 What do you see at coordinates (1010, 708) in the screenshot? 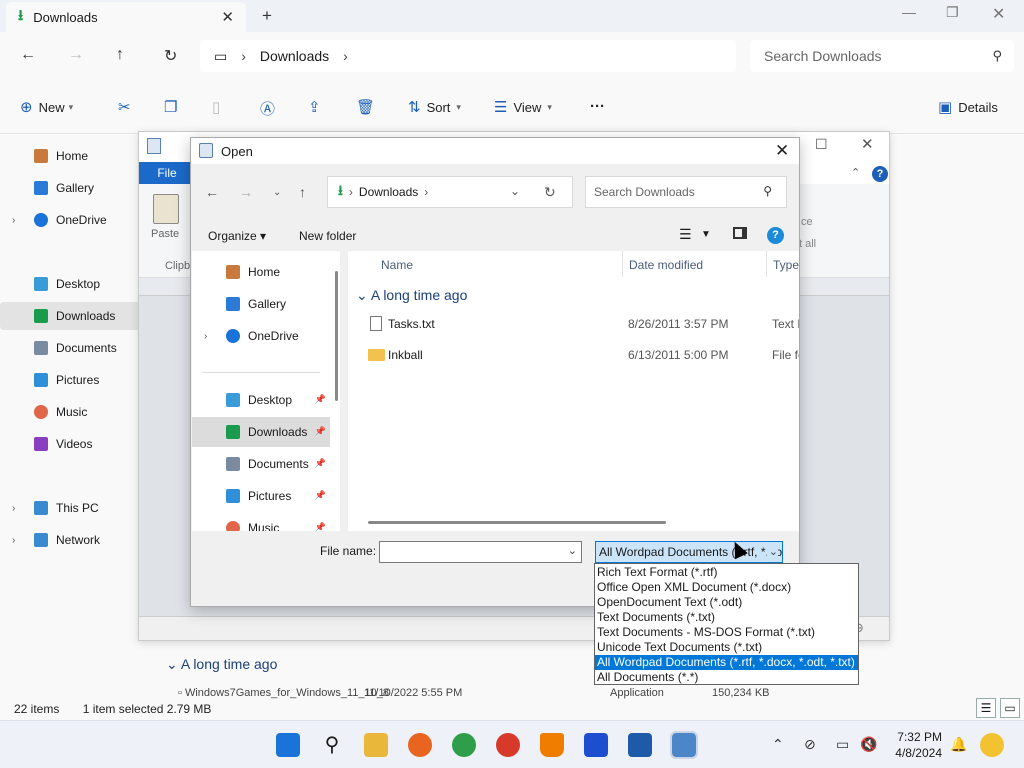
I see `tiles-view-icon: ▭` at bounding box center [1010, 708].